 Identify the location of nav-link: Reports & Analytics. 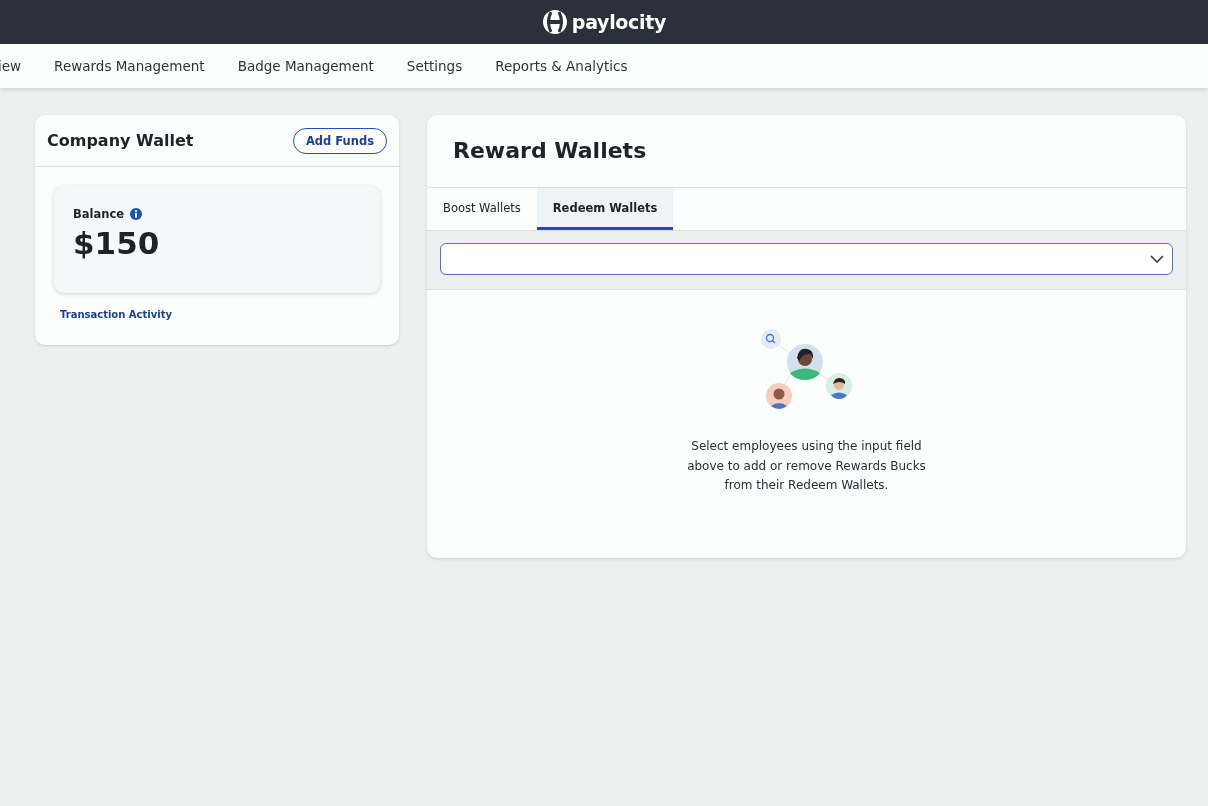
(561, 66).